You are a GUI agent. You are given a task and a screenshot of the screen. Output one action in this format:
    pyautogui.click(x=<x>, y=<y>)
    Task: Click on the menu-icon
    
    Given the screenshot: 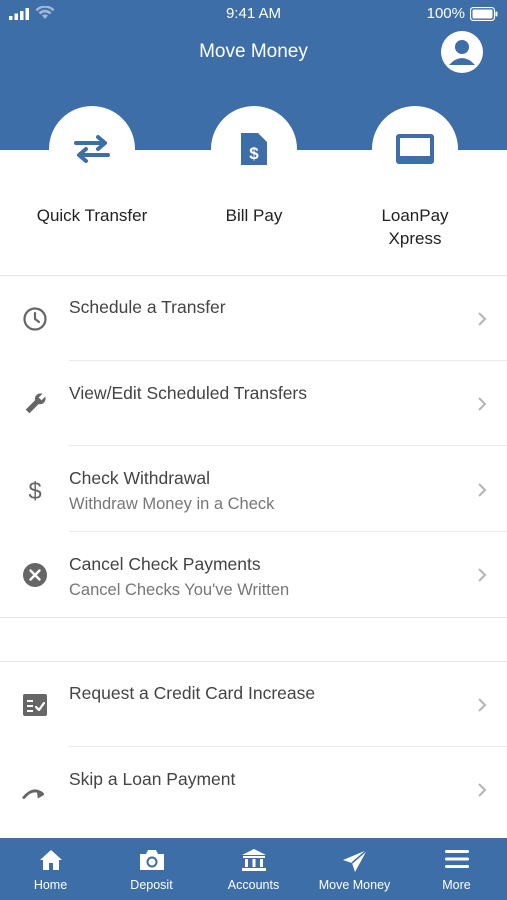 What is the action you would take?
    pyautogui.click(x=456, y=861)
    